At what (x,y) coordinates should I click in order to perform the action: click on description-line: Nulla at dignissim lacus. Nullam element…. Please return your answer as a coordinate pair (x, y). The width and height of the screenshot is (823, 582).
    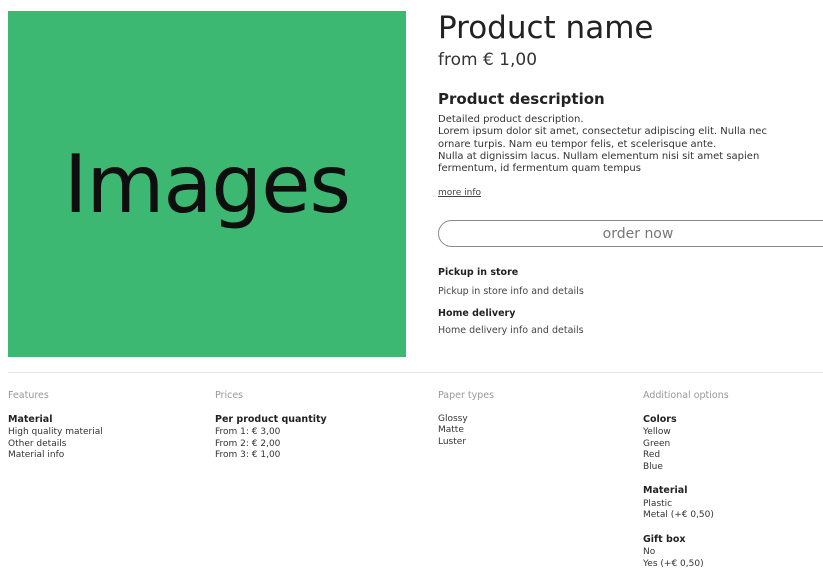
    Looking at the image, I should click on (599, 156).